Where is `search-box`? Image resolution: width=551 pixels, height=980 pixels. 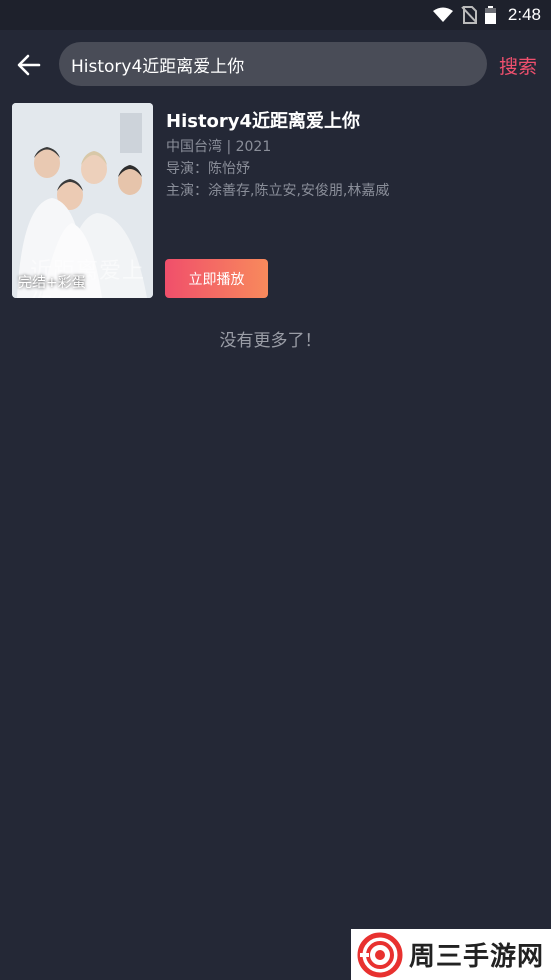 search-box is located at coordinates (273, 64).